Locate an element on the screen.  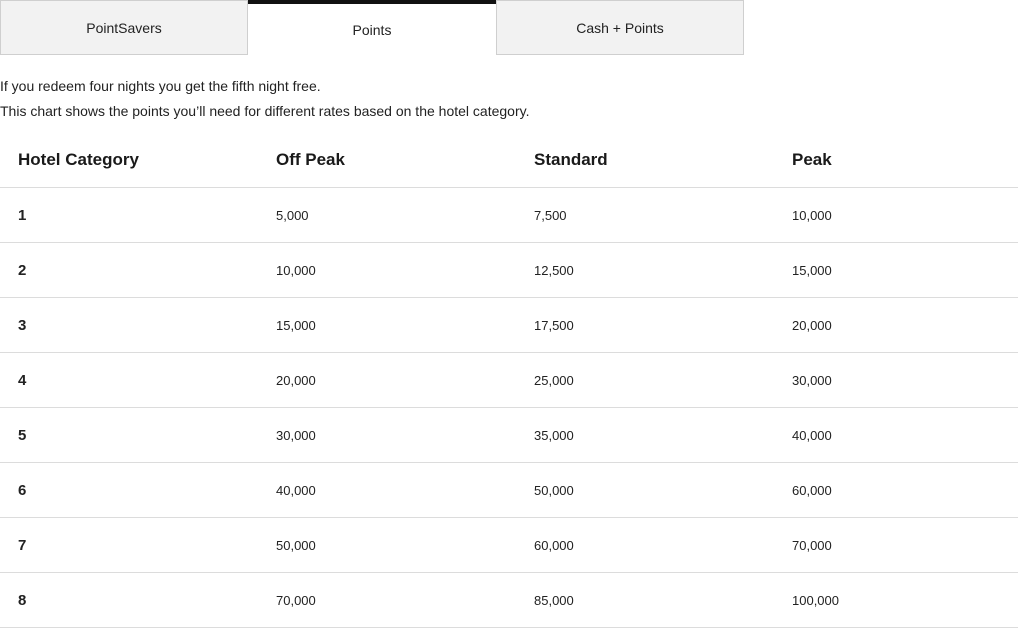
table-header-row: Hotel Category Off Peak Standard Peak is located at coordinates (509, 160).